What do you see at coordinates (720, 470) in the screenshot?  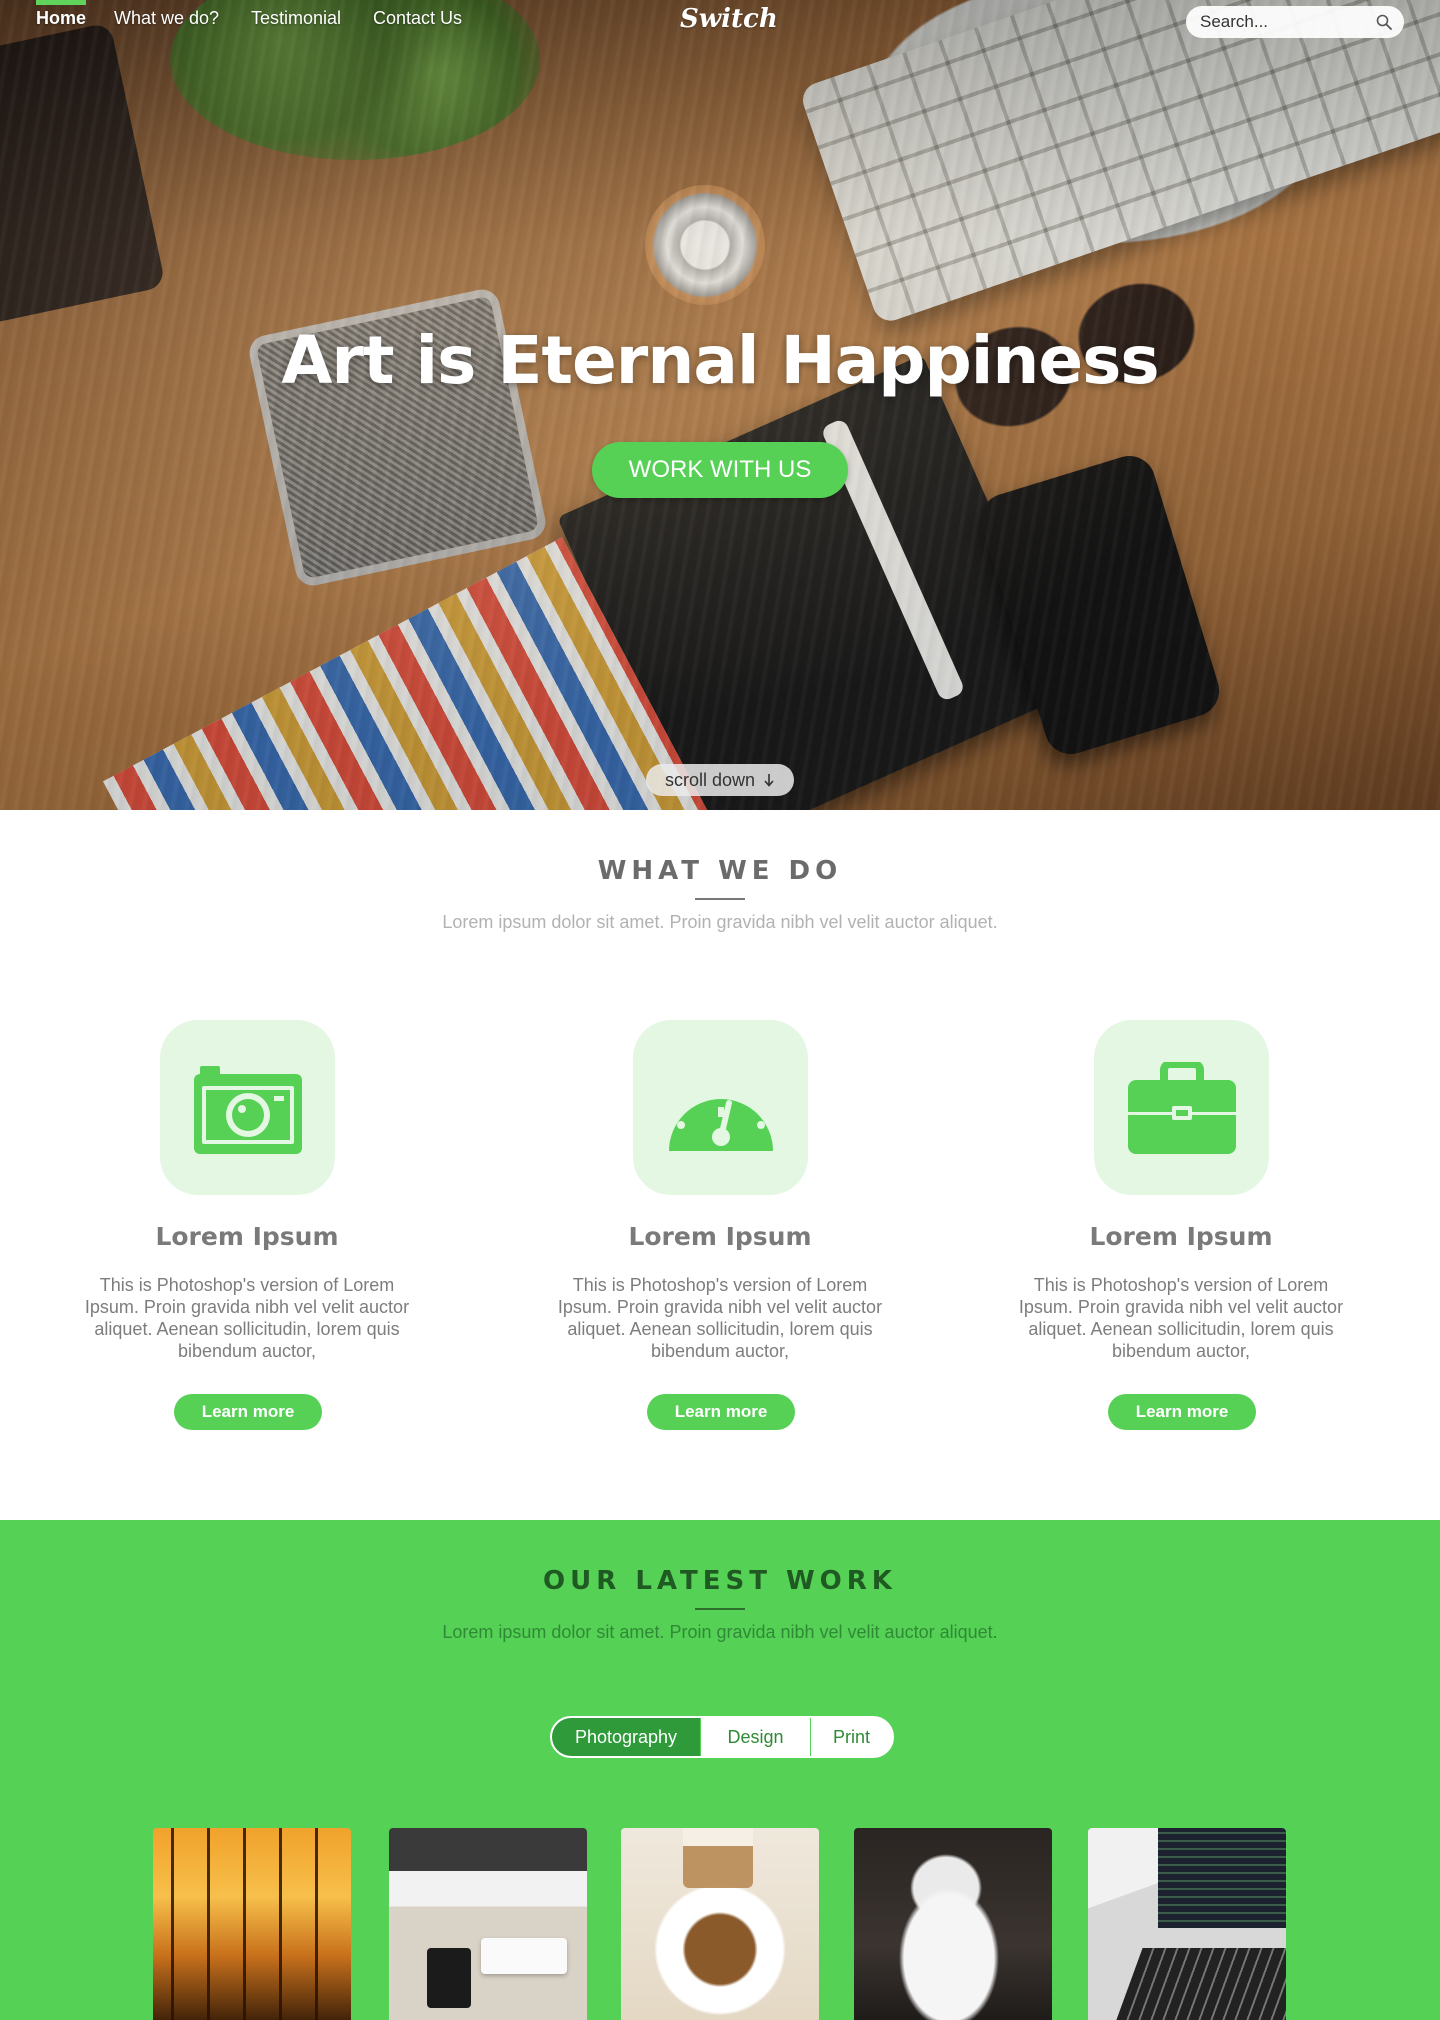 I see `work-with-us-button: WORK WITH US` at bounding box center [720, 470].